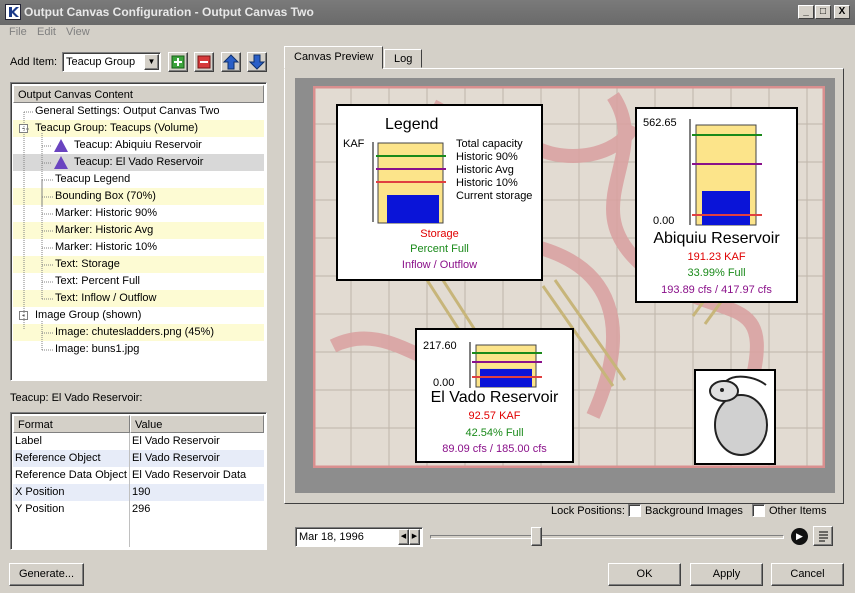 This screenshot has height=593, width=855. I want to click on buns-image, so click(735, 417).